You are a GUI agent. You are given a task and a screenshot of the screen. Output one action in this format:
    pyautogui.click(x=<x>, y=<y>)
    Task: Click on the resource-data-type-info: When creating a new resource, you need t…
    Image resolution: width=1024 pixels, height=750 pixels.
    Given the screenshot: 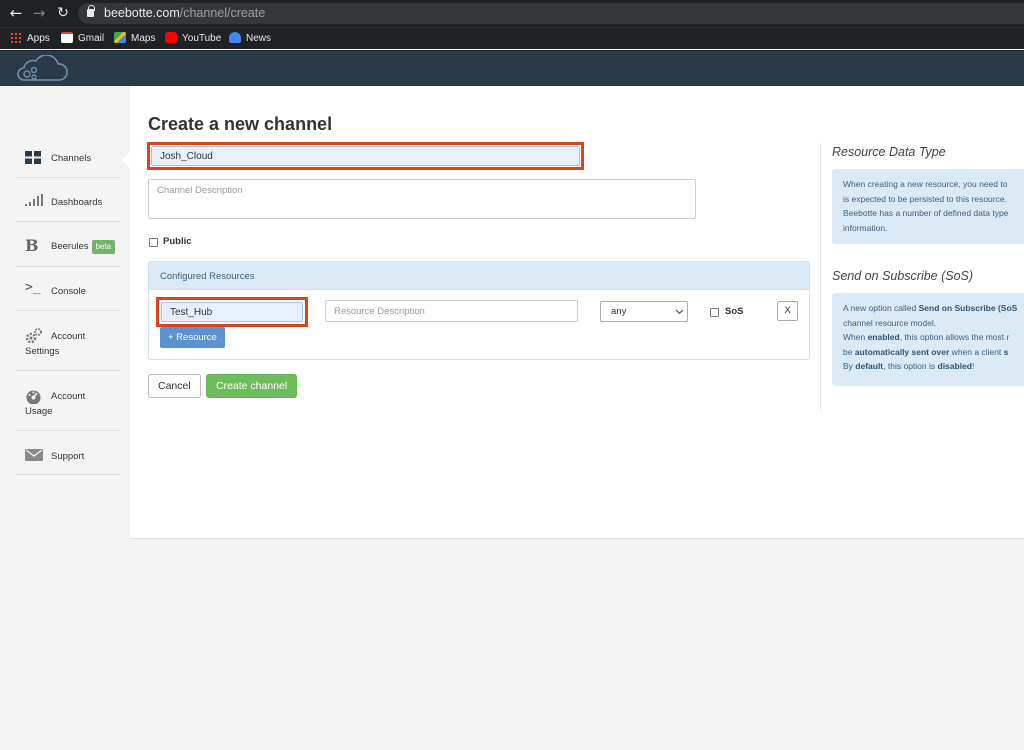 What is the action you would take?
    pyautogui.click(x=928, y=206)
    